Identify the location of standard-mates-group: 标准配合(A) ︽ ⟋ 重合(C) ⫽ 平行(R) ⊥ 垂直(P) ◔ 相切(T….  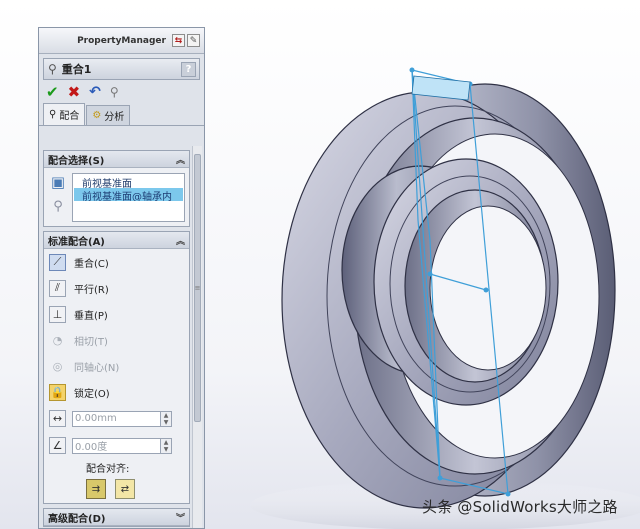
(116, 367).